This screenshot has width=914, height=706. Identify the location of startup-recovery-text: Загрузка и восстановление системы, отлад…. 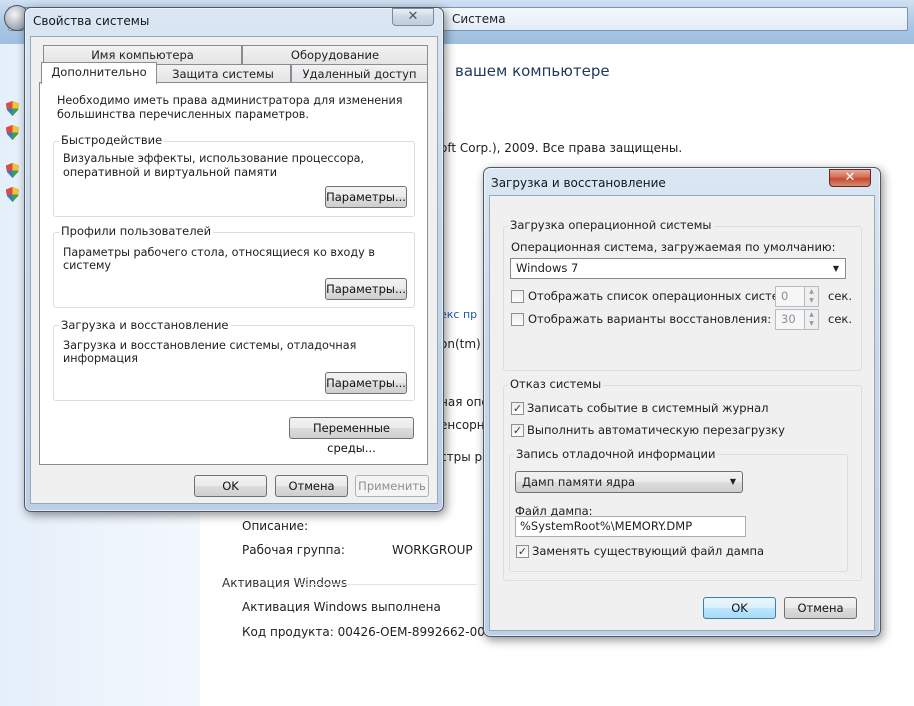
(210, 352).